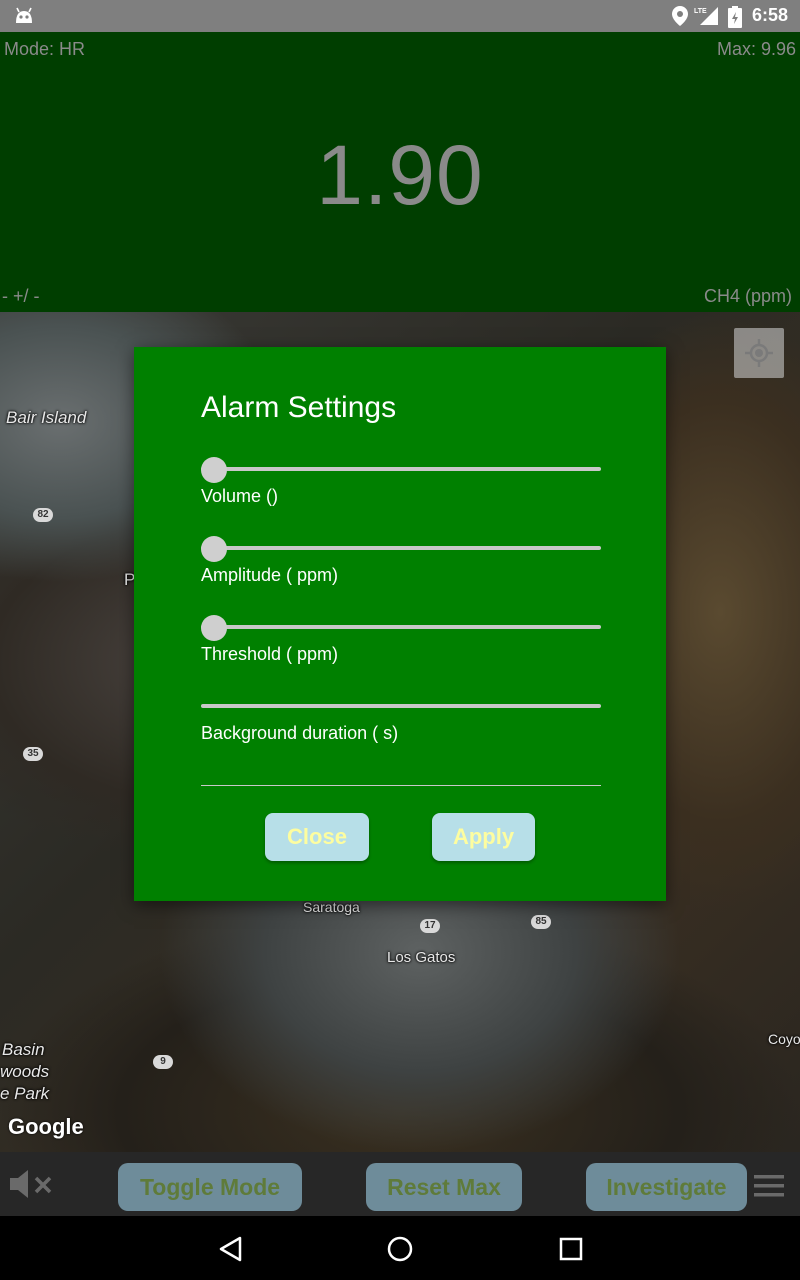 The width and height of the screenshot is (800, 1280). I want to click on google-logo: Google, so click(46, 1126).